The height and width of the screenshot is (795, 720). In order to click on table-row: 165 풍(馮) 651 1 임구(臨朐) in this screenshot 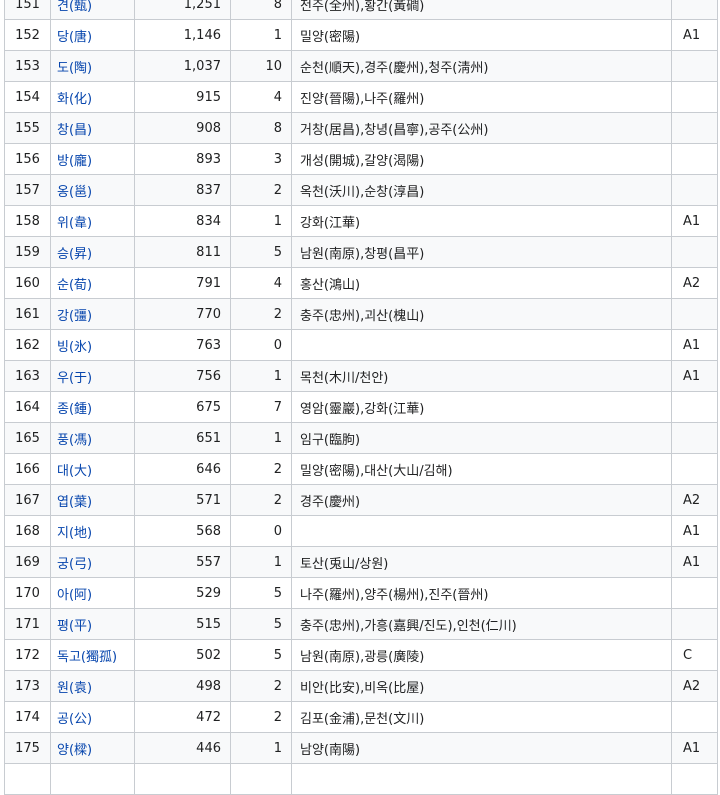, I will do `click(361, 438)`.